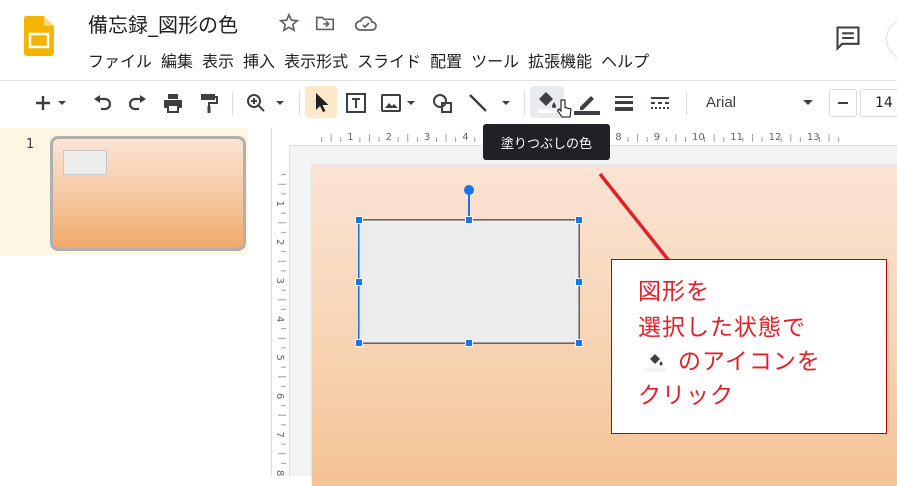 The width and height of the screenshot is (897, 486). What do you see at coordinates (469, 190) in the screenshot?
I see `rotate-handle` at bounding box center [469, 190].